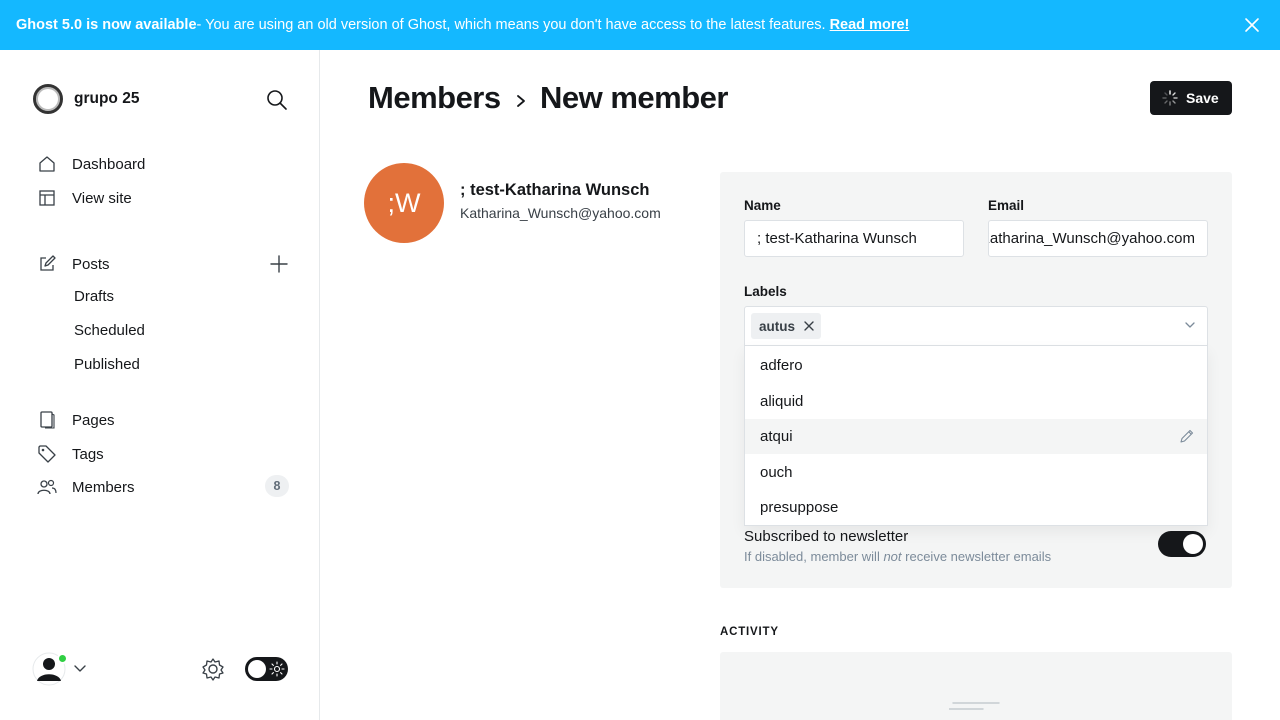 The height and width of the screenshot is (720, 1280). What do you see at coordinates (279, 264) in the screenshot?
I see `plus-icon` at bounding box center [279, 264].